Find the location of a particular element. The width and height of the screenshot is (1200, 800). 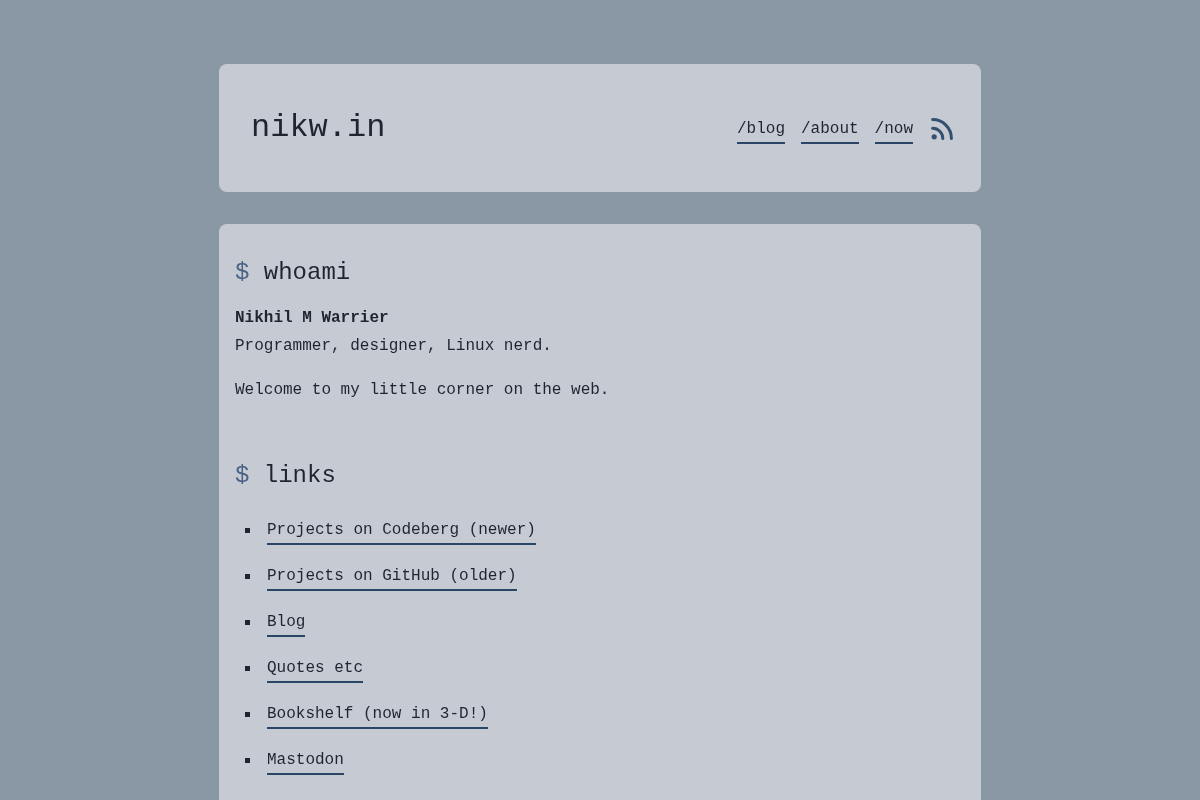

list-link: Mastodon is located at coordinates (305, 761).